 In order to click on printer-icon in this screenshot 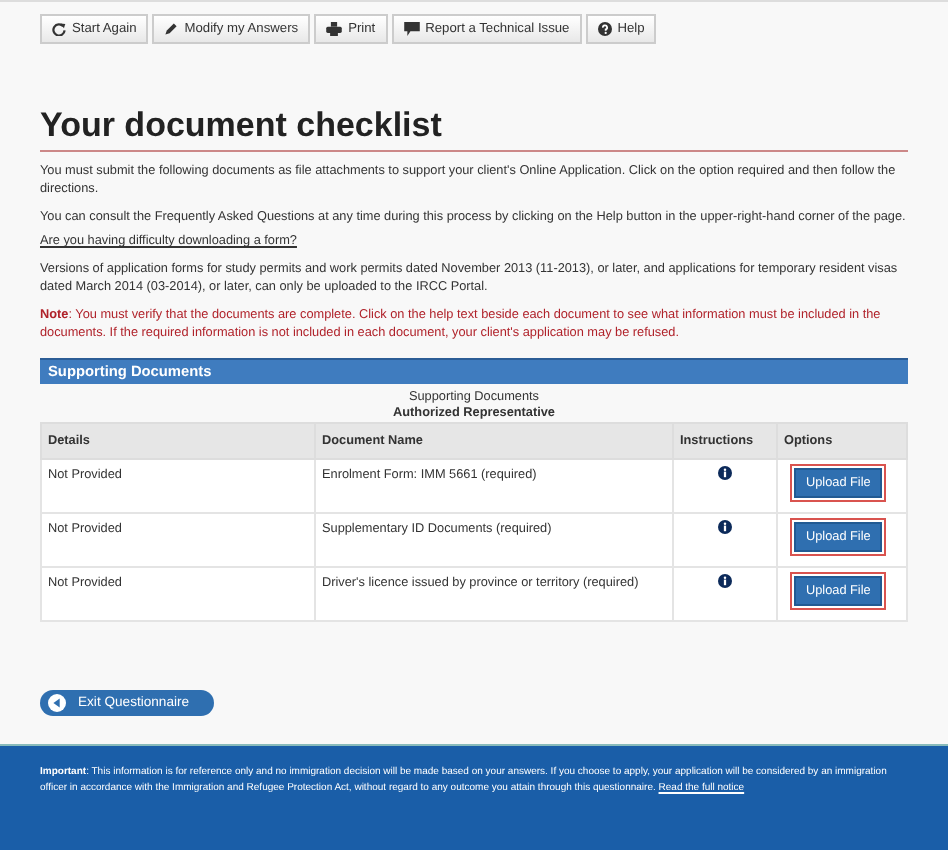, I will do `click(334, 29)`.